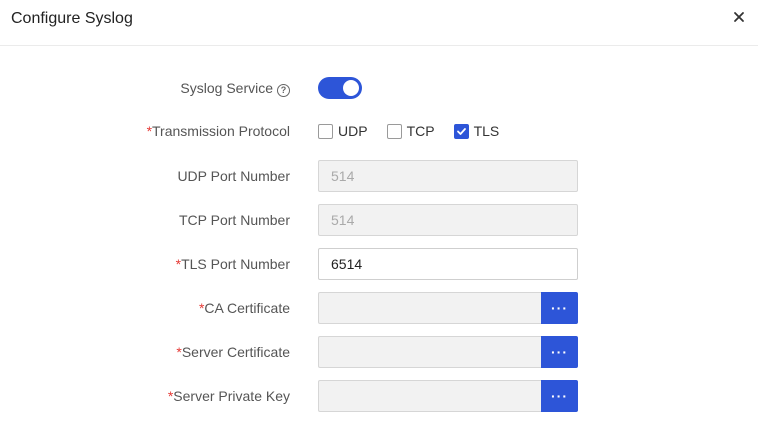 Image resolution: width=758 pixels, height=438 pixels. I want to click on checkmark-icon, so click(461, 131).